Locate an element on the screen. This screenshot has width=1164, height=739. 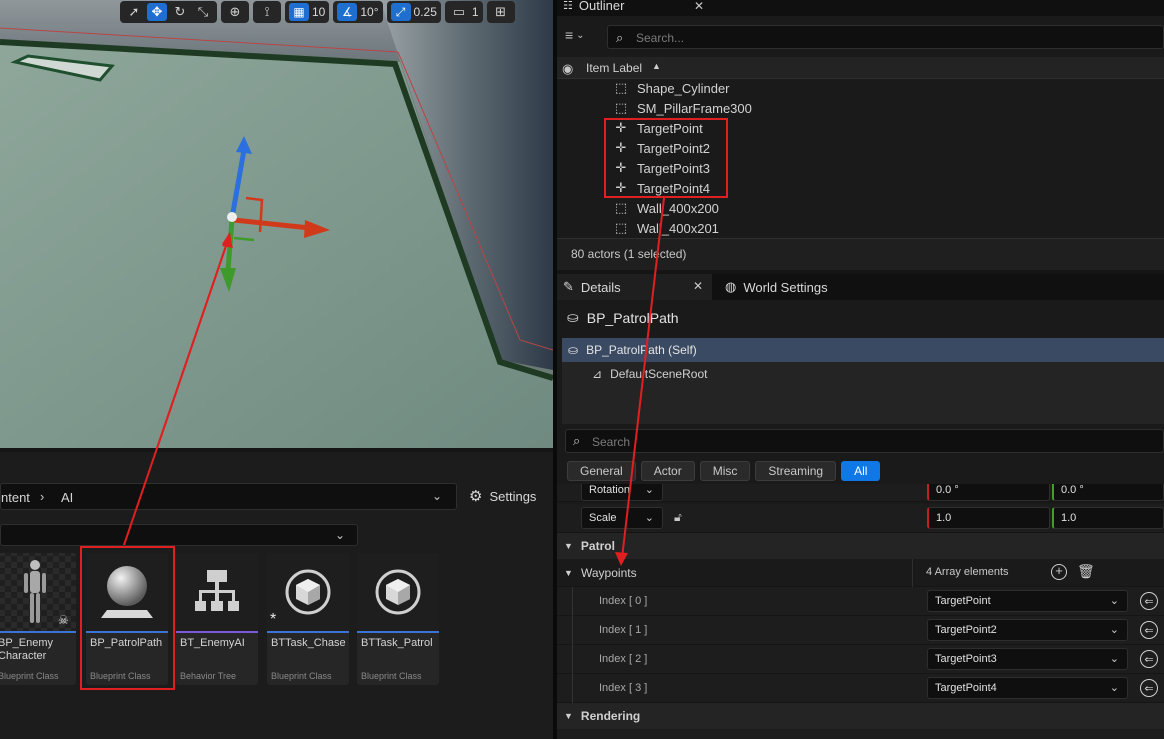
outliner-row: ⬚ Wall_400x200 is located at coordinates (860, 208).